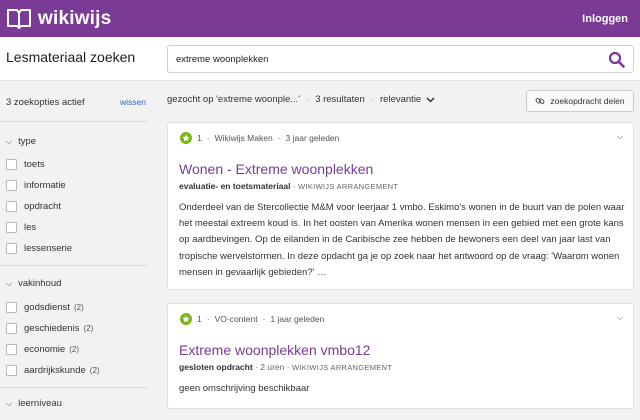  Describe the element at coordinates (40, 403) in the screenshot. I see `filter-group-title: leerniveau` at that location.